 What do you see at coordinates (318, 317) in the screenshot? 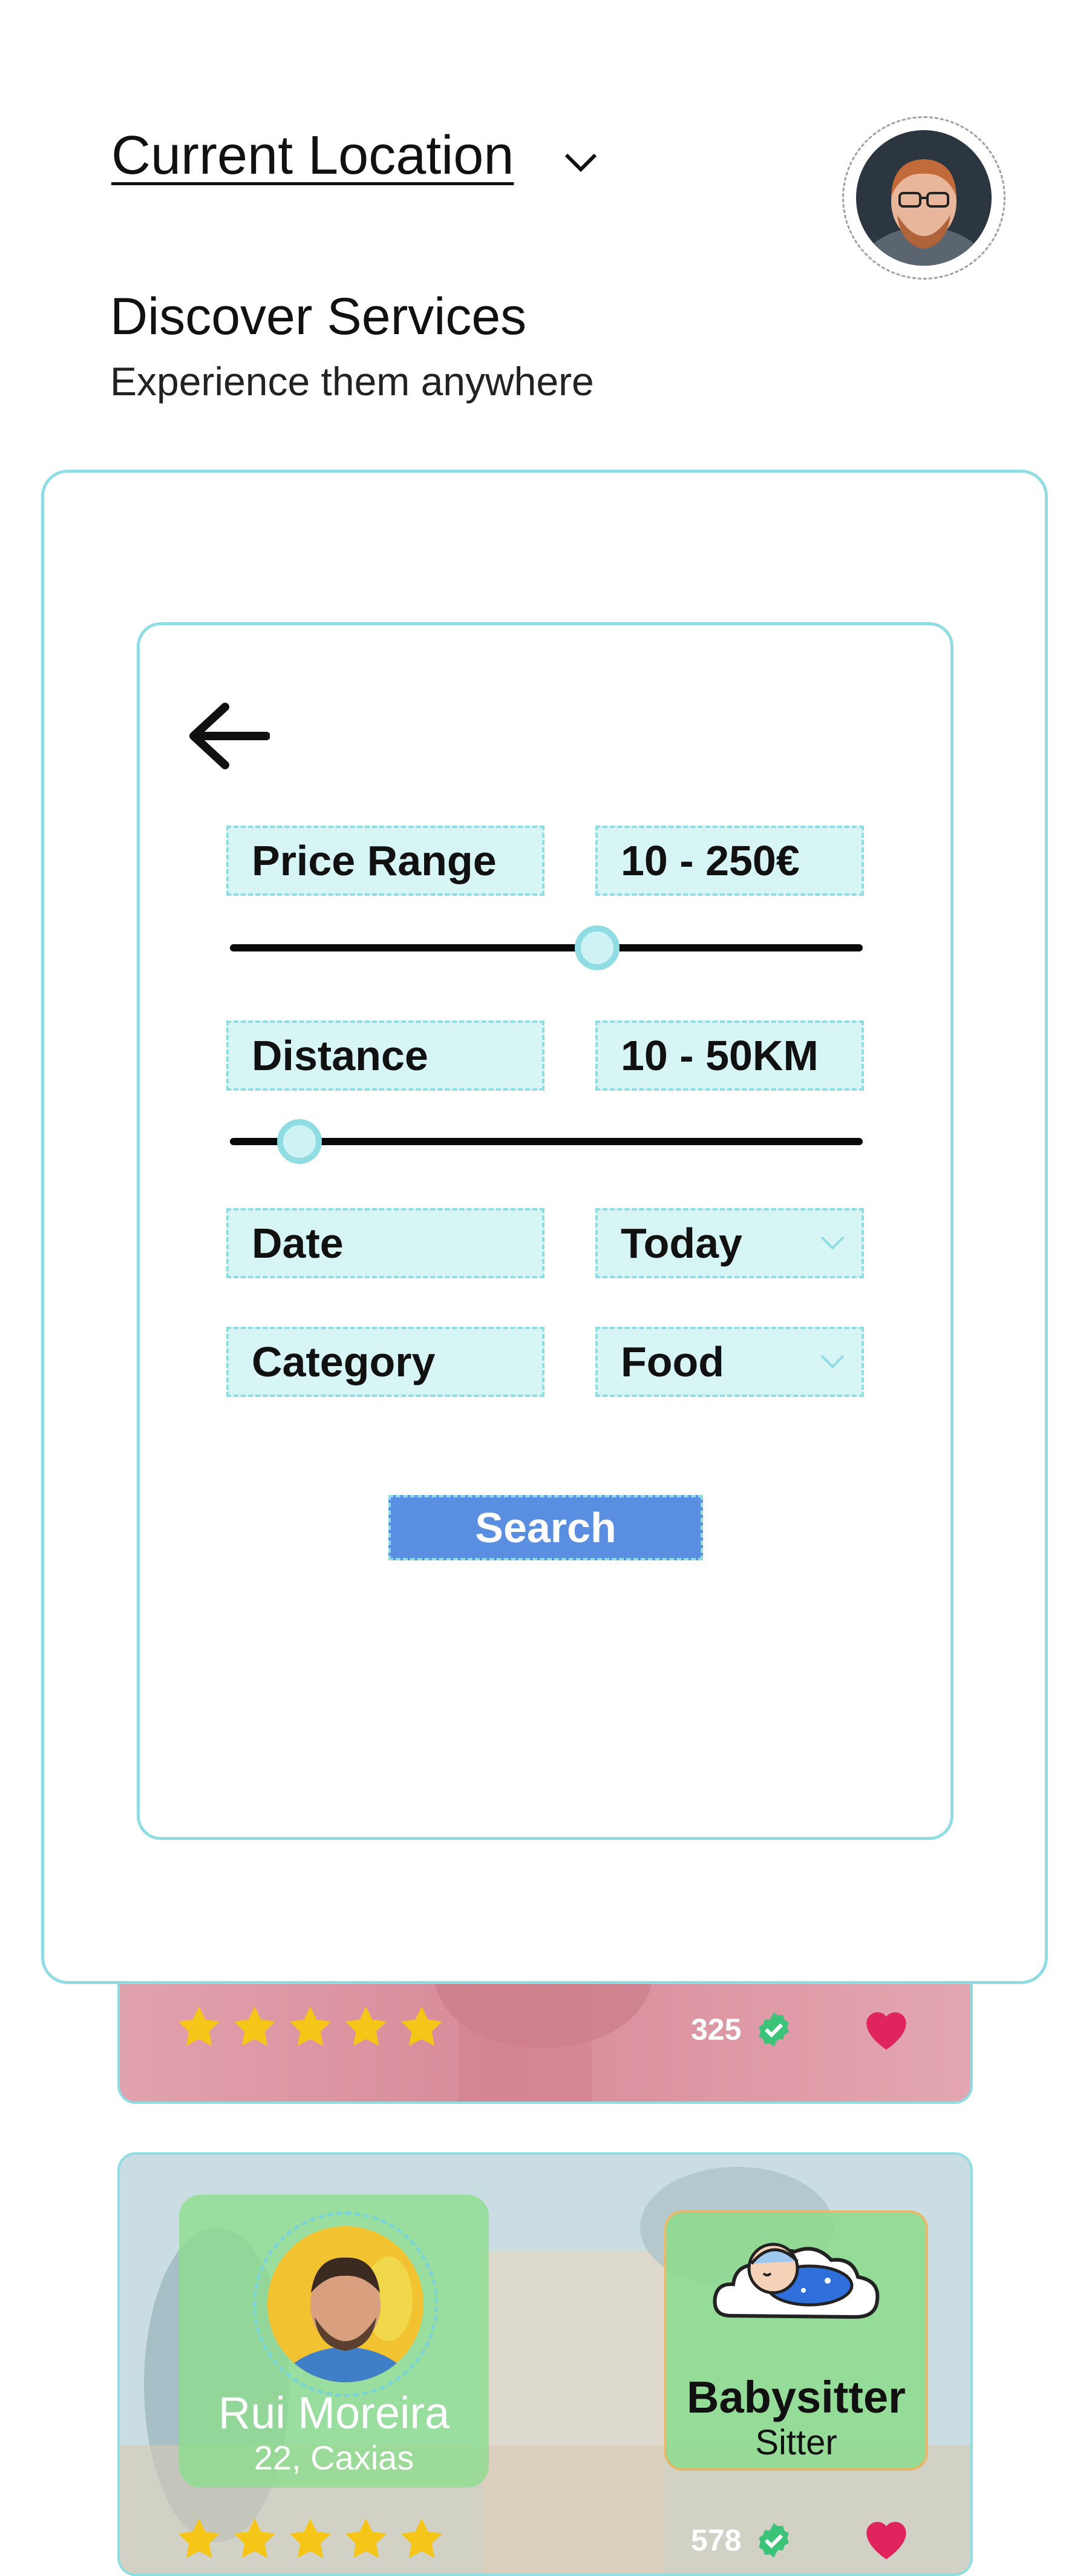
I see `page-title: Discover Services` at bounding box center [318, 317].